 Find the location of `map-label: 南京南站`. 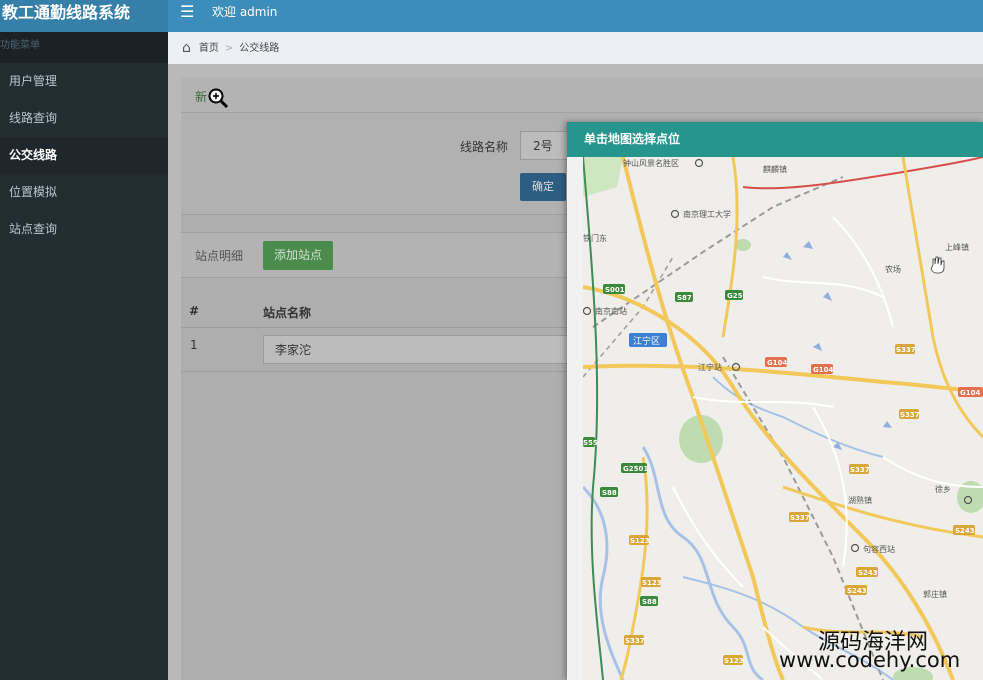

map-label: 南京南站 is located at coordinates (611, 311).